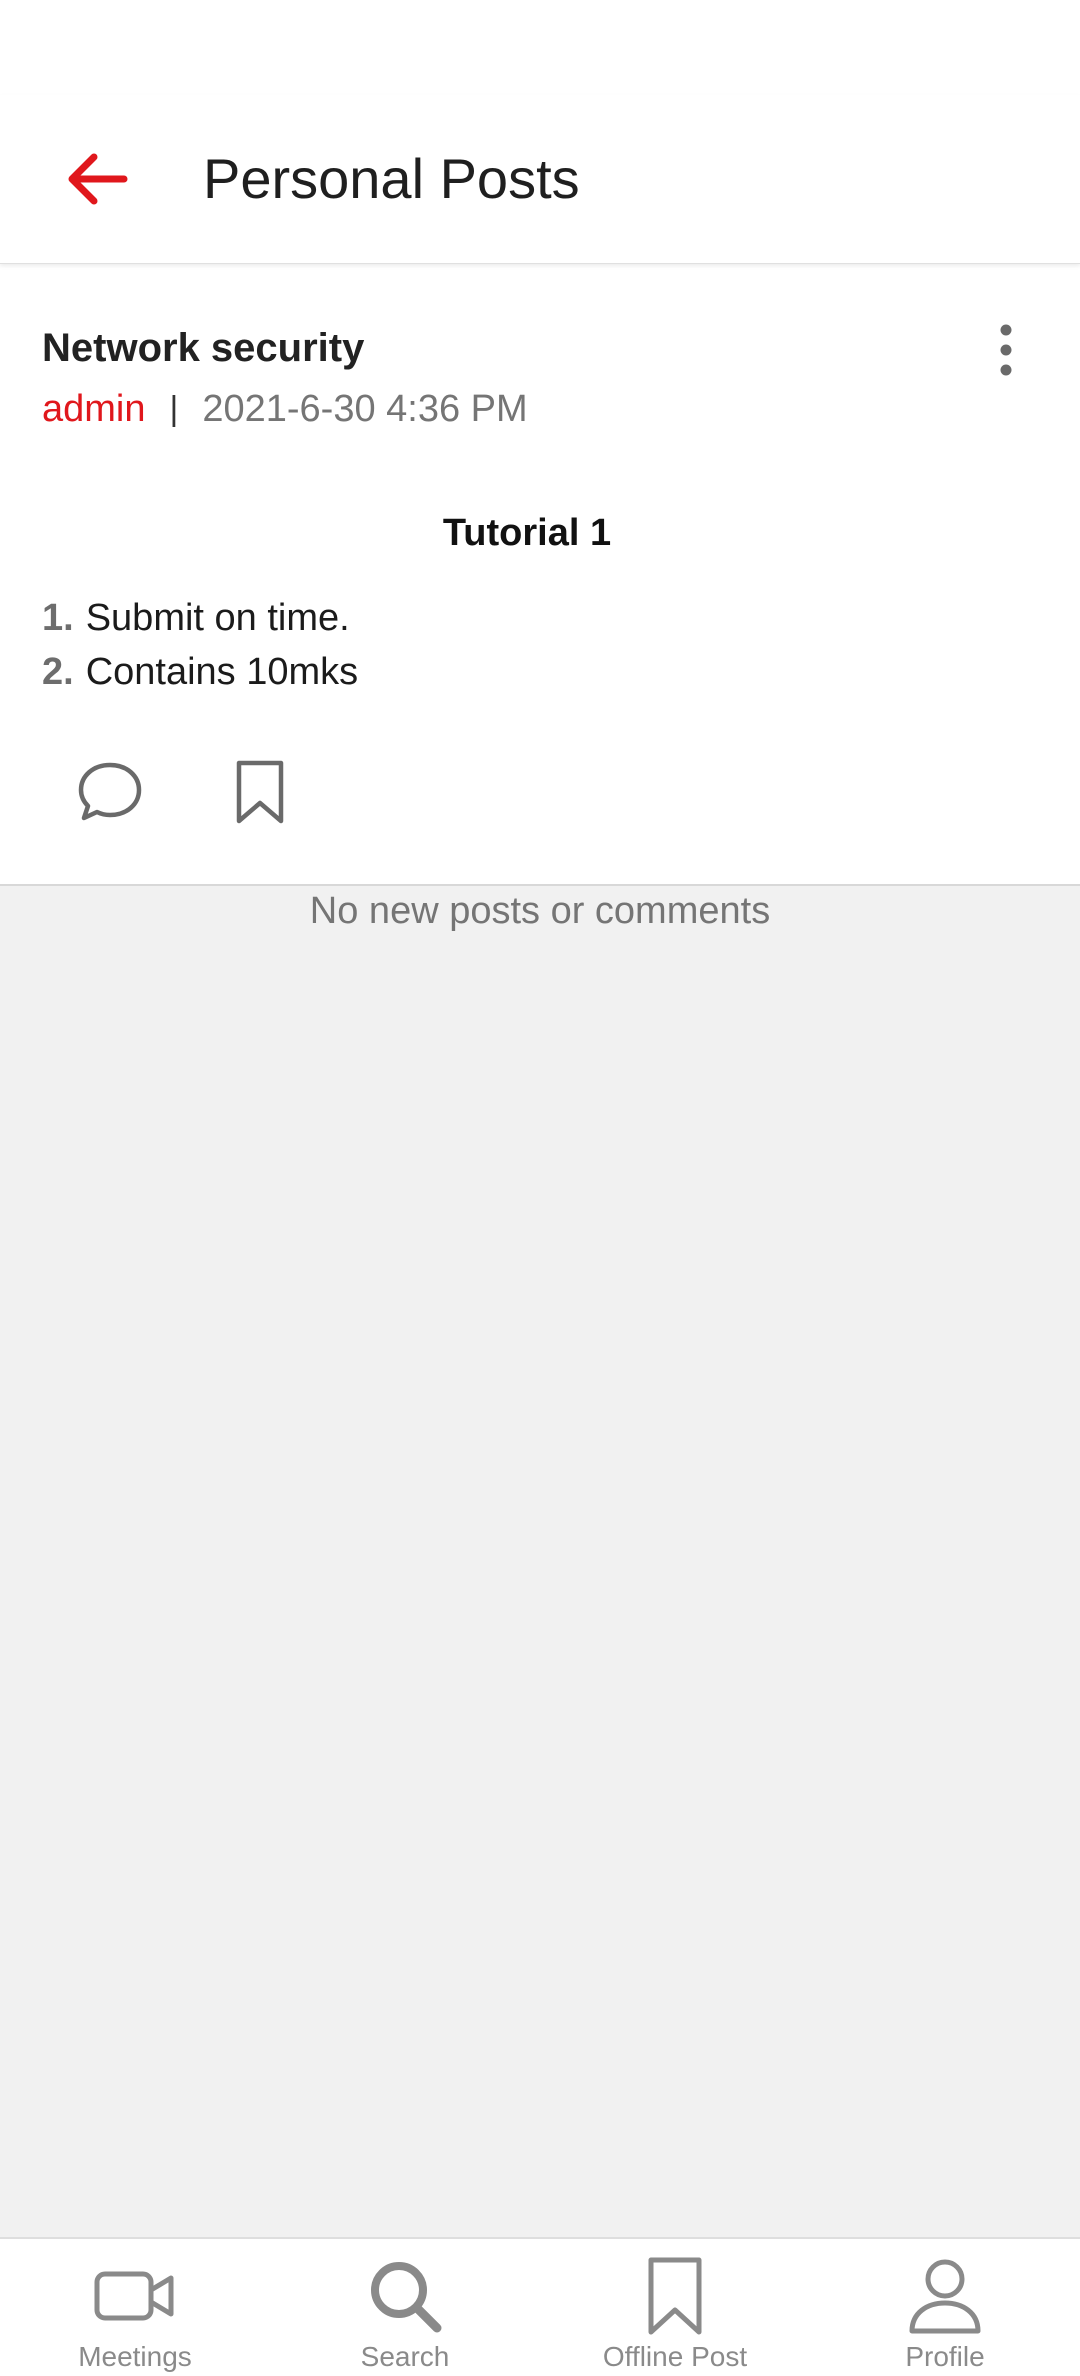 This screenshot has width=1080, height=2376. I want to click on nav-item-profile: Profile, so click(945, 2307).